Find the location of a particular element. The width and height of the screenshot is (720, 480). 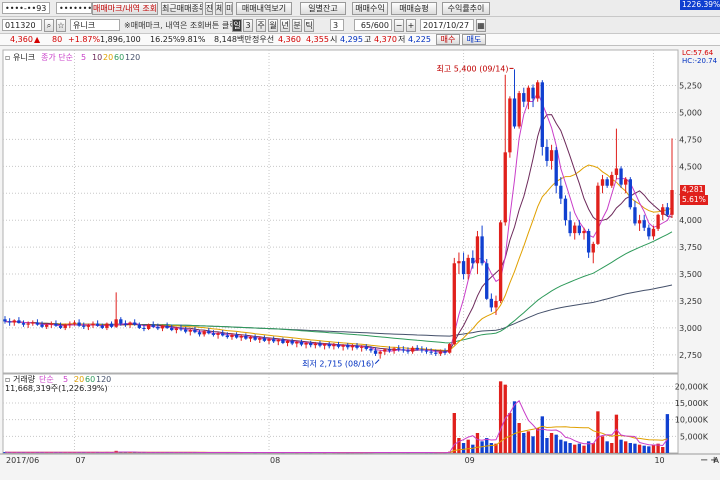

menu-button-2: 잔 is located at coordinates (209, 8).